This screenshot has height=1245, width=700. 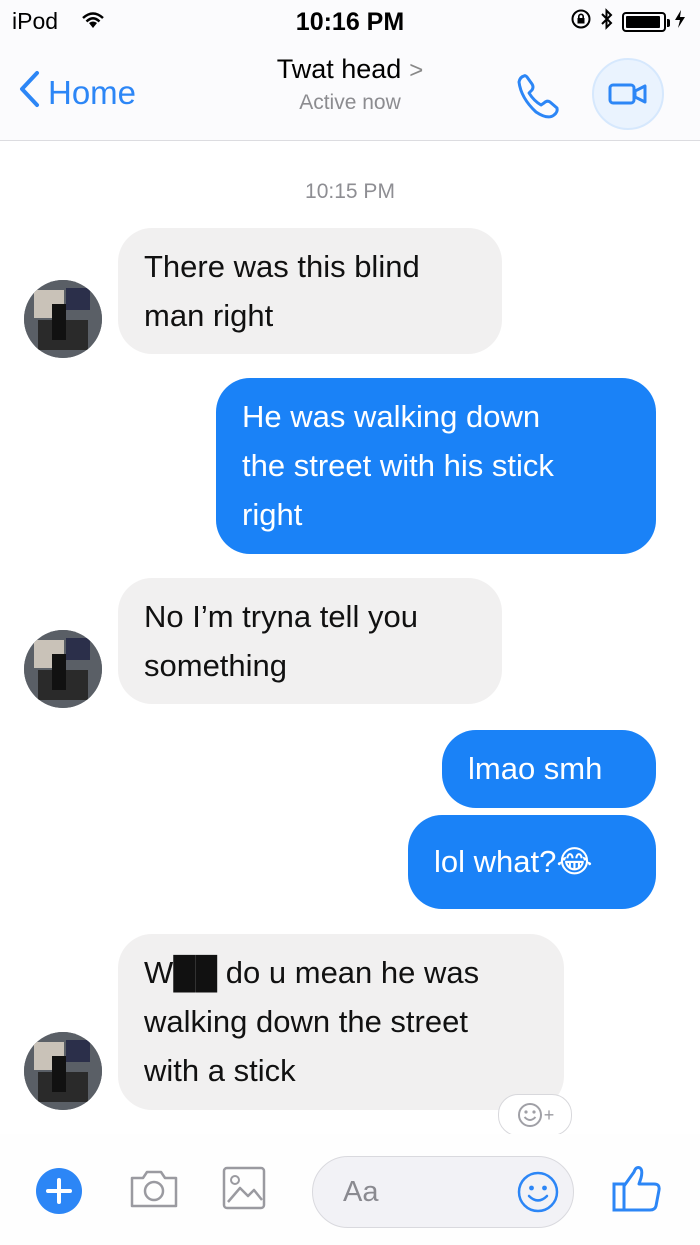 I want to click on thumbs-up-icon, so click(x=636, y=1189).